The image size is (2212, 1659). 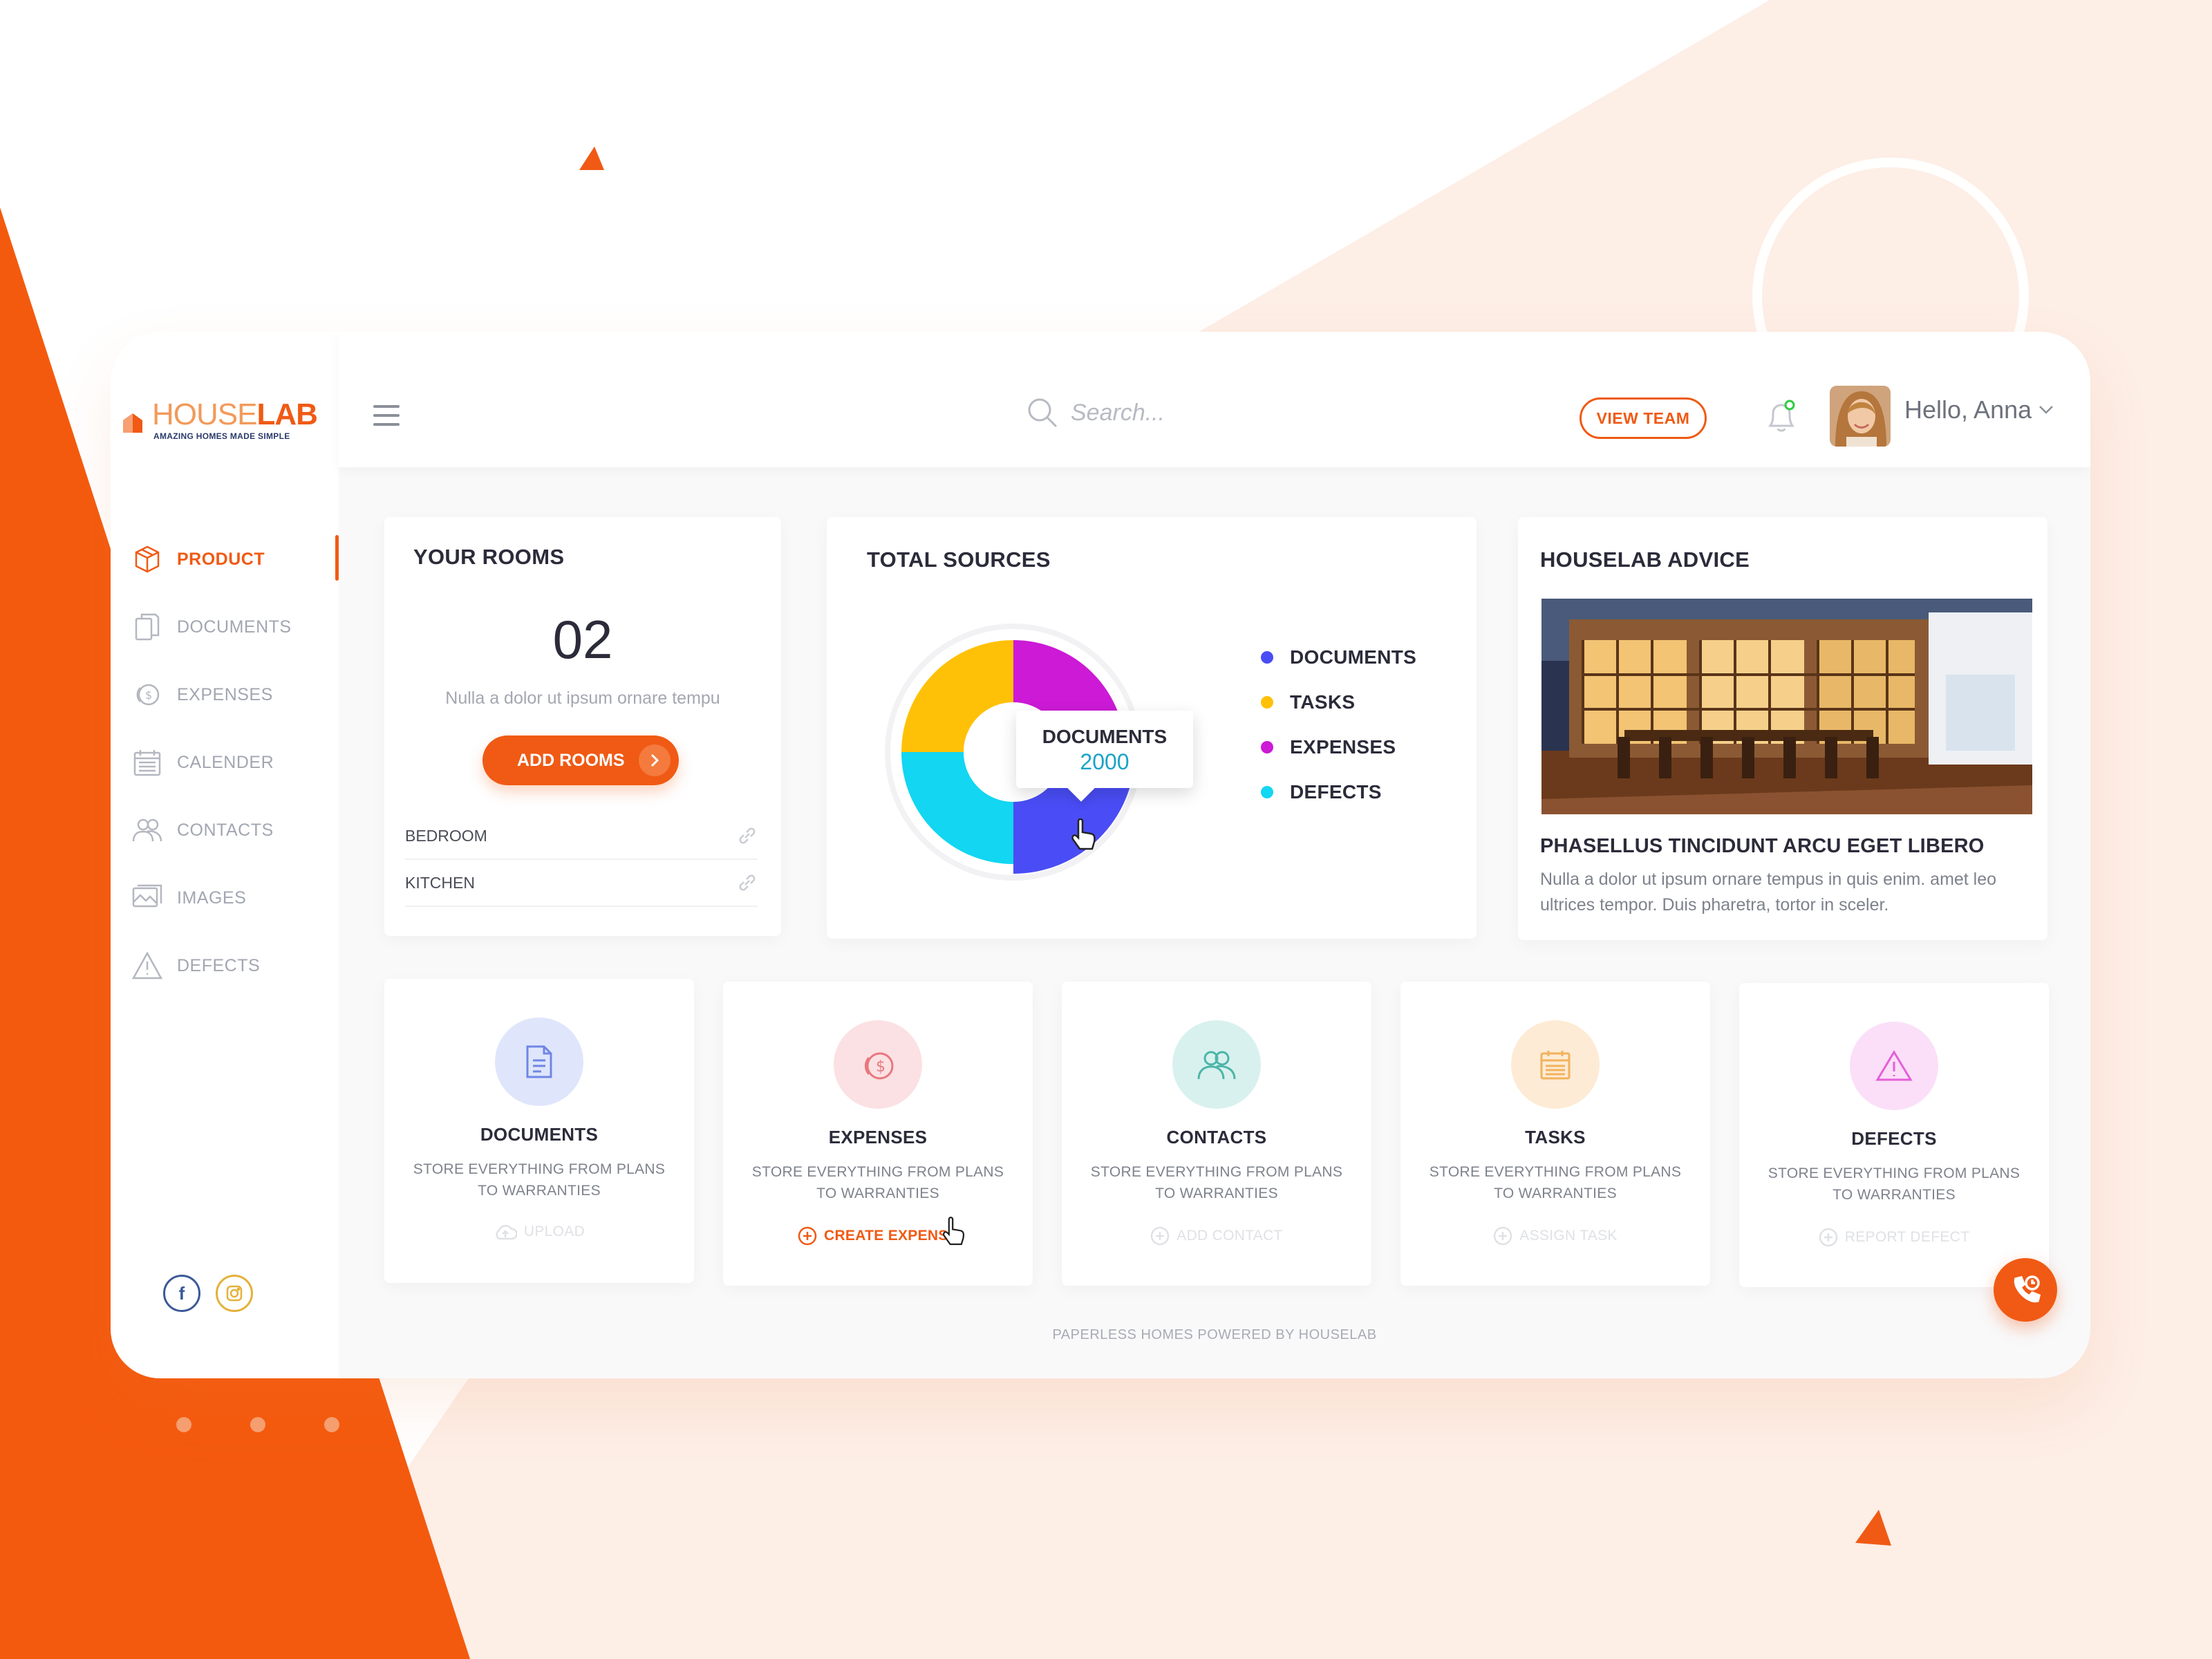 What do you see at coordinates (386, 415) in the screenshot?
I see `menu-icon` at bounding box center [386, 415].